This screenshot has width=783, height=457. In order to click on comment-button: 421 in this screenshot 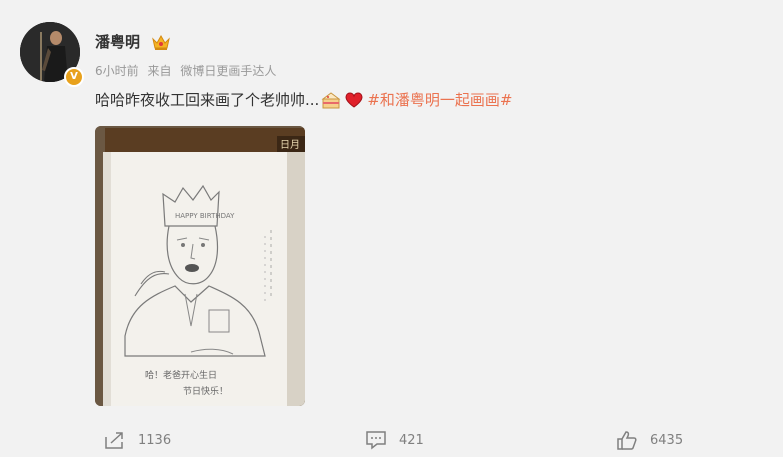, I will do `click(394, 440)`.